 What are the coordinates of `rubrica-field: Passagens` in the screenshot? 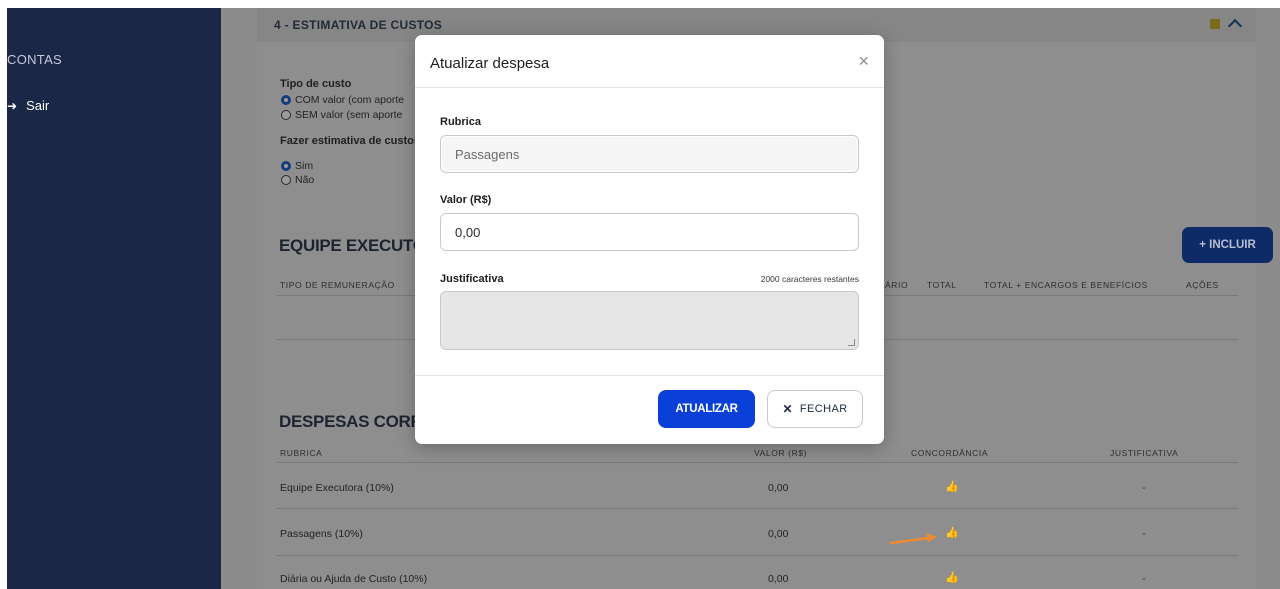 It's located at (649, 154).